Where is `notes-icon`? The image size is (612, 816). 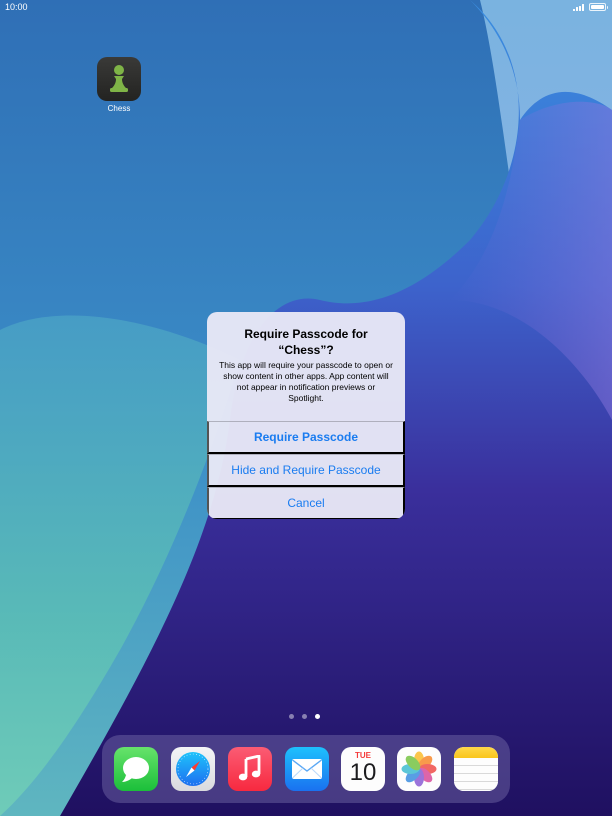 notes-icon is located at coordinates (476, 752).